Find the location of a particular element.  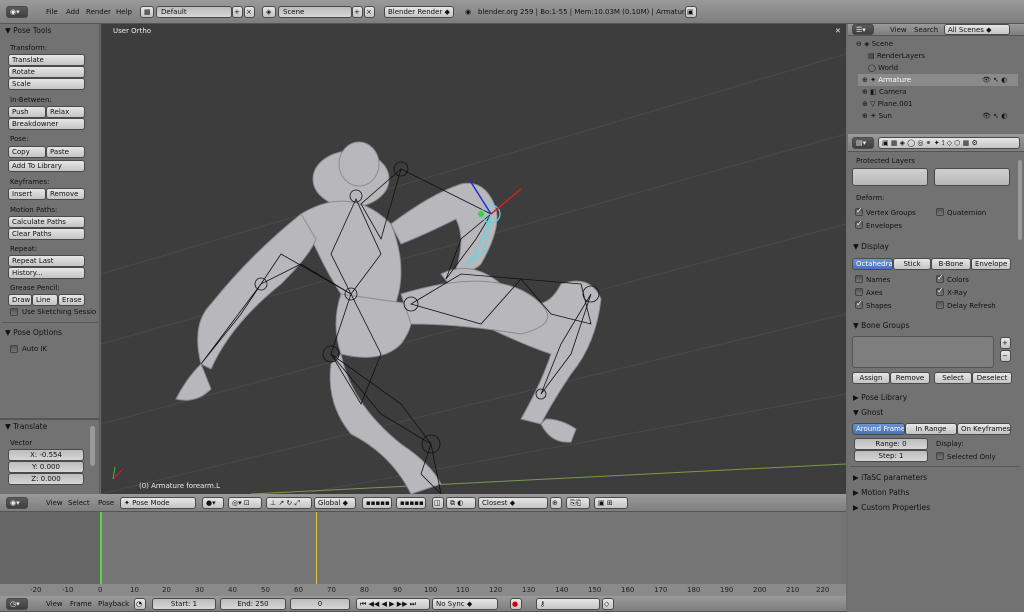

draw-button: Draw is located at coordinates (20, 300).